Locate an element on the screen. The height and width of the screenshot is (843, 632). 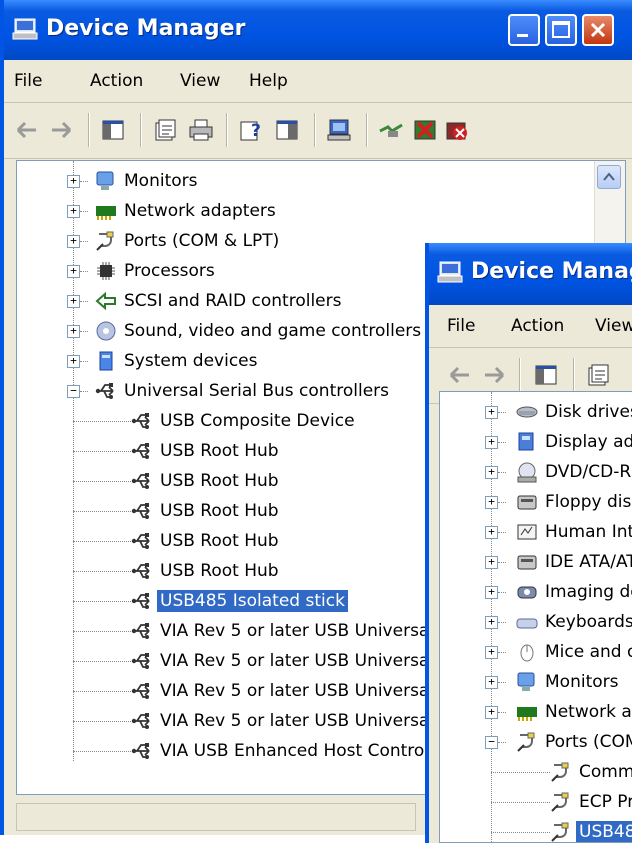
tree-category: + Floppy disk controllers is located at coordinates (536, 503).